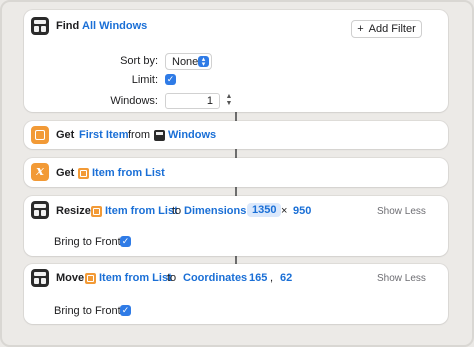 Image resolution: width=474 pixels, height=347 pixels. I want to click on variable-icon: x, so click(40, 172).